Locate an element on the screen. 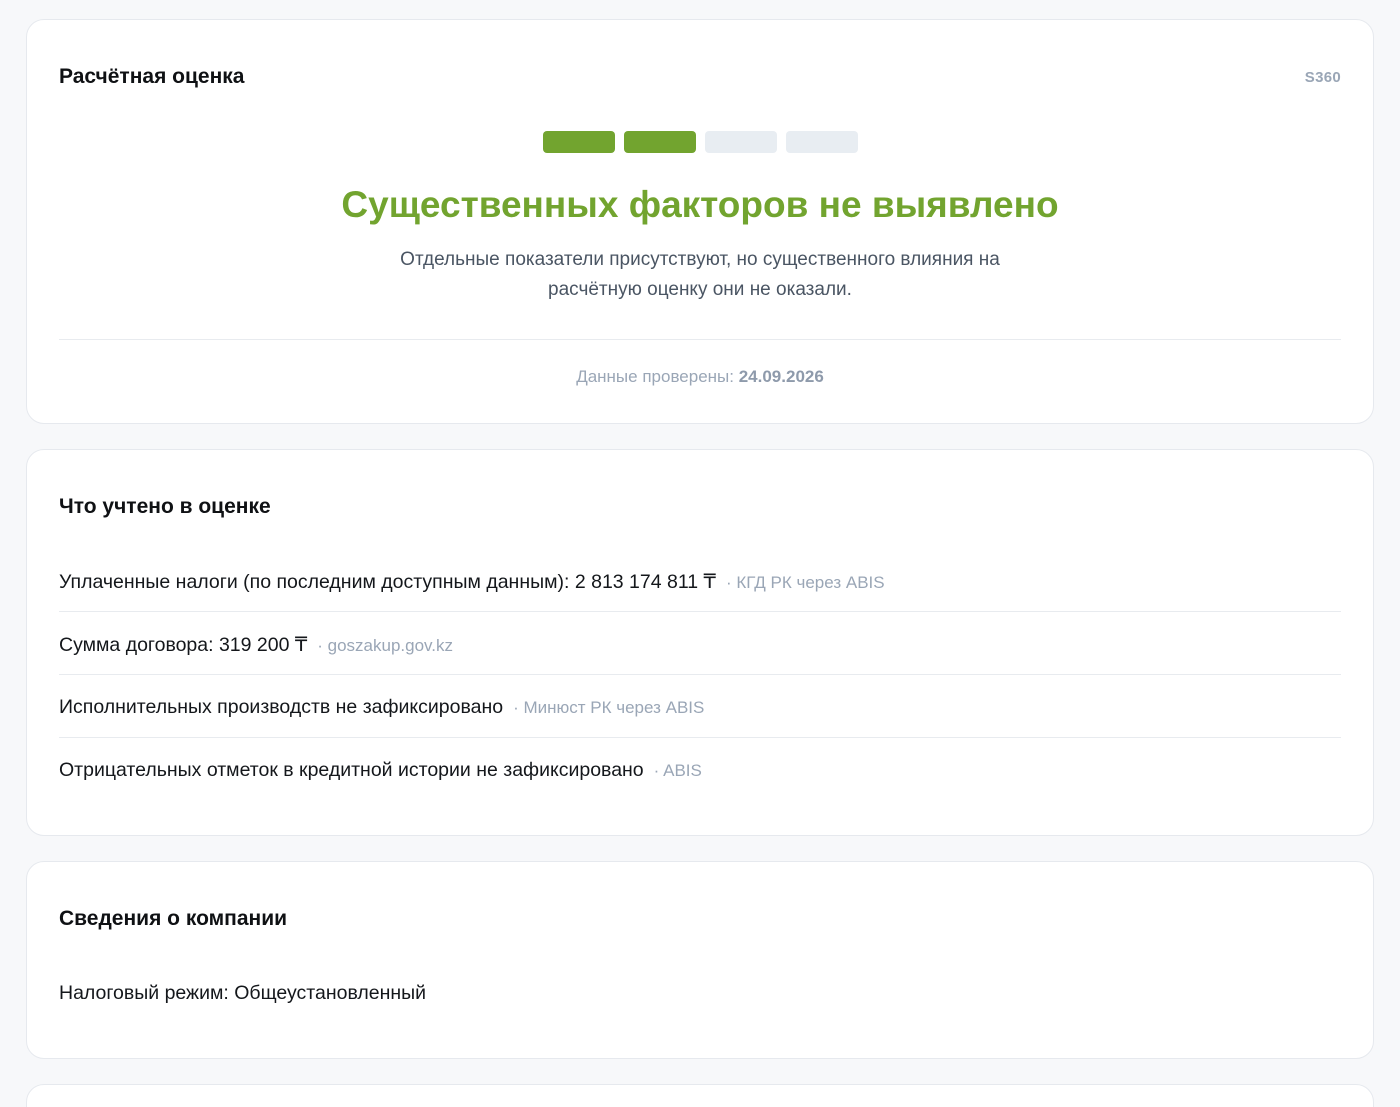 Image resolution: width=1400 pixels, height=1107 pixels. divider is located at coordinates (700, 339).